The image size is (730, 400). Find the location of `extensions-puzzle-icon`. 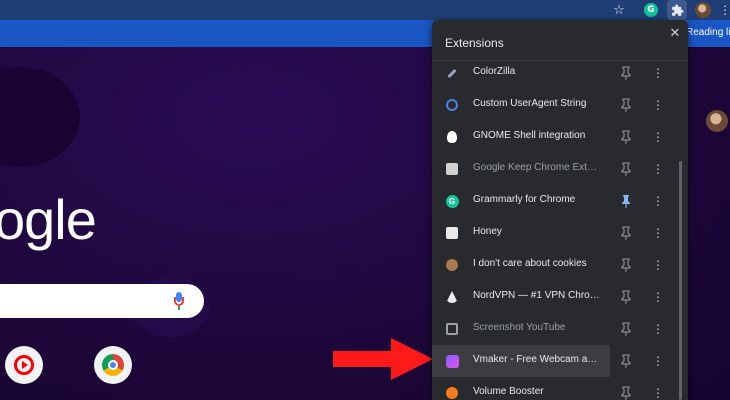

extensions-puzzle-icon is located at coordinates (677, 10).